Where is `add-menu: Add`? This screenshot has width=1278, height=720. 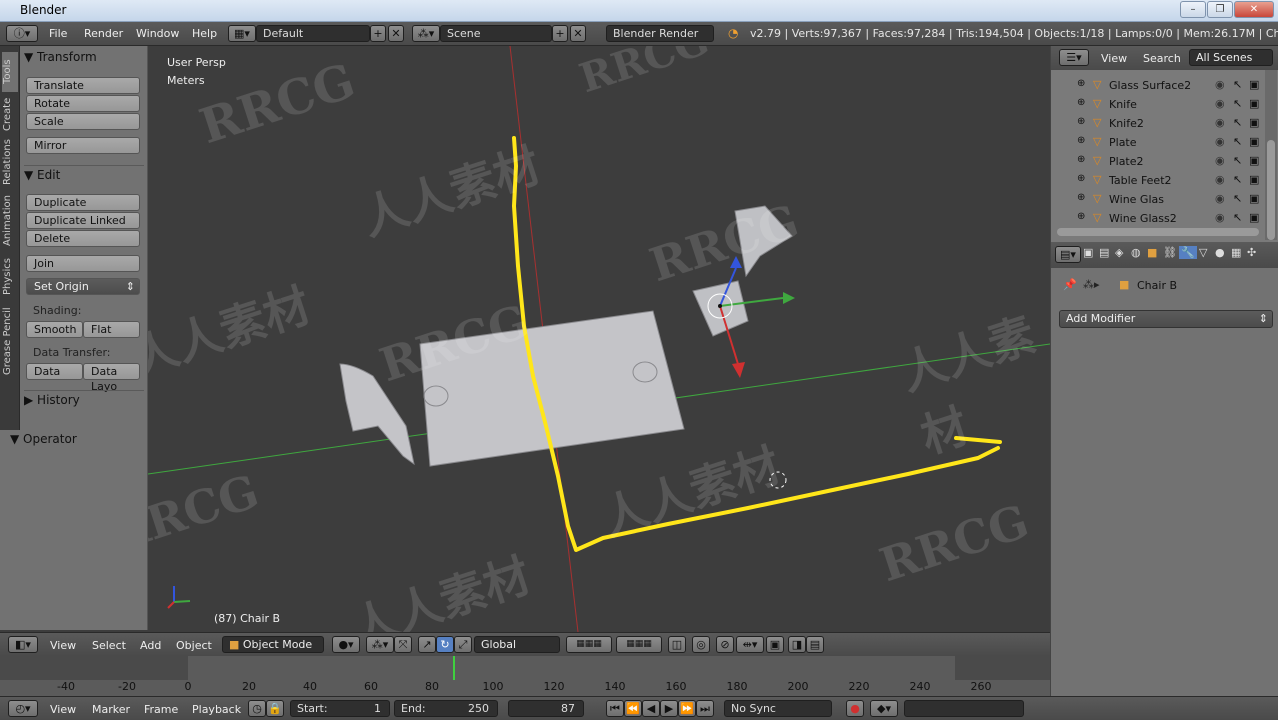
add-menu: Add is located at coordinates (150, 645).